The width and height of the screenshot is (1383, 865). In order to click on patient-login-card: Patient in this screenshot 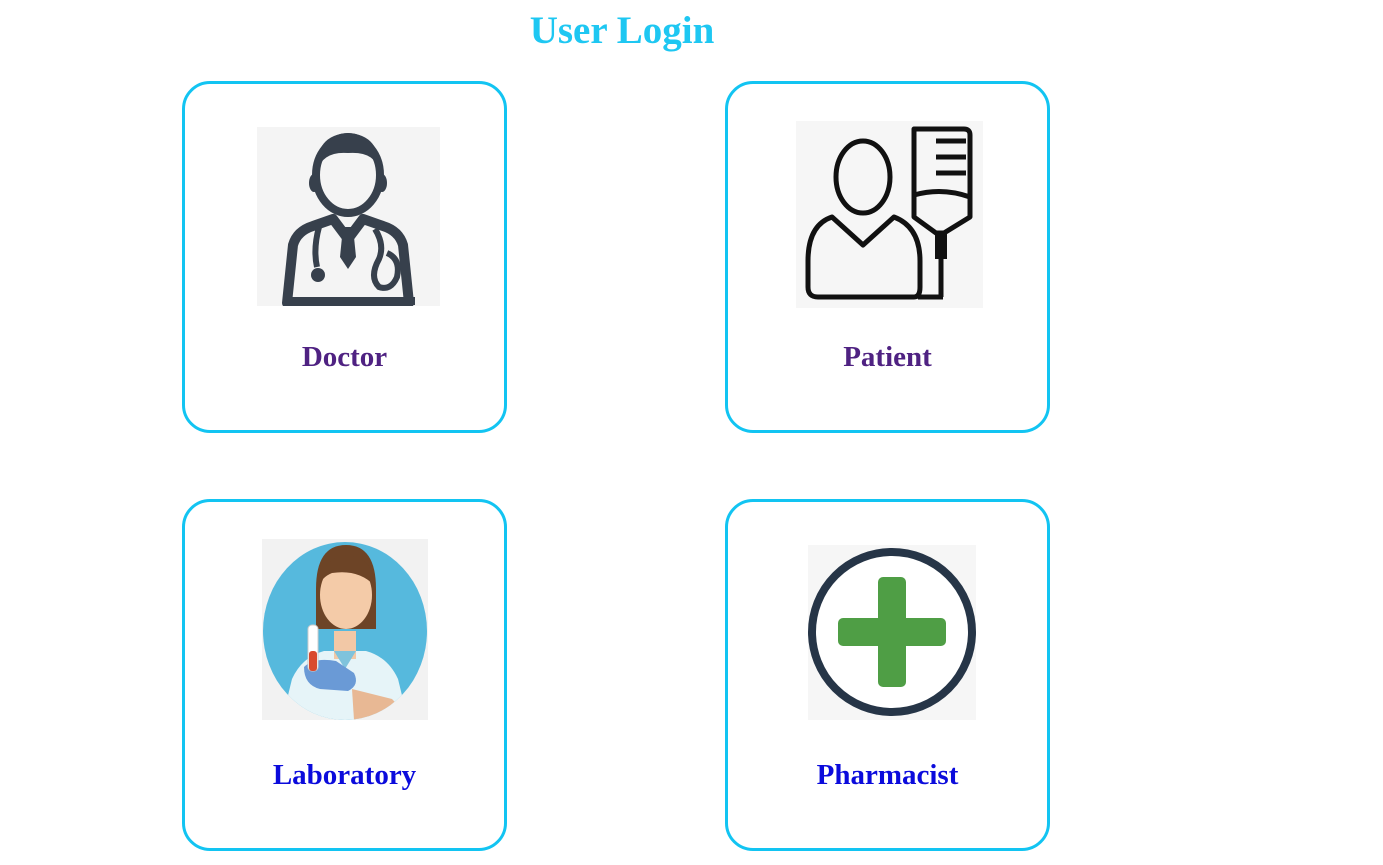, I will do `click(887, 257)`.